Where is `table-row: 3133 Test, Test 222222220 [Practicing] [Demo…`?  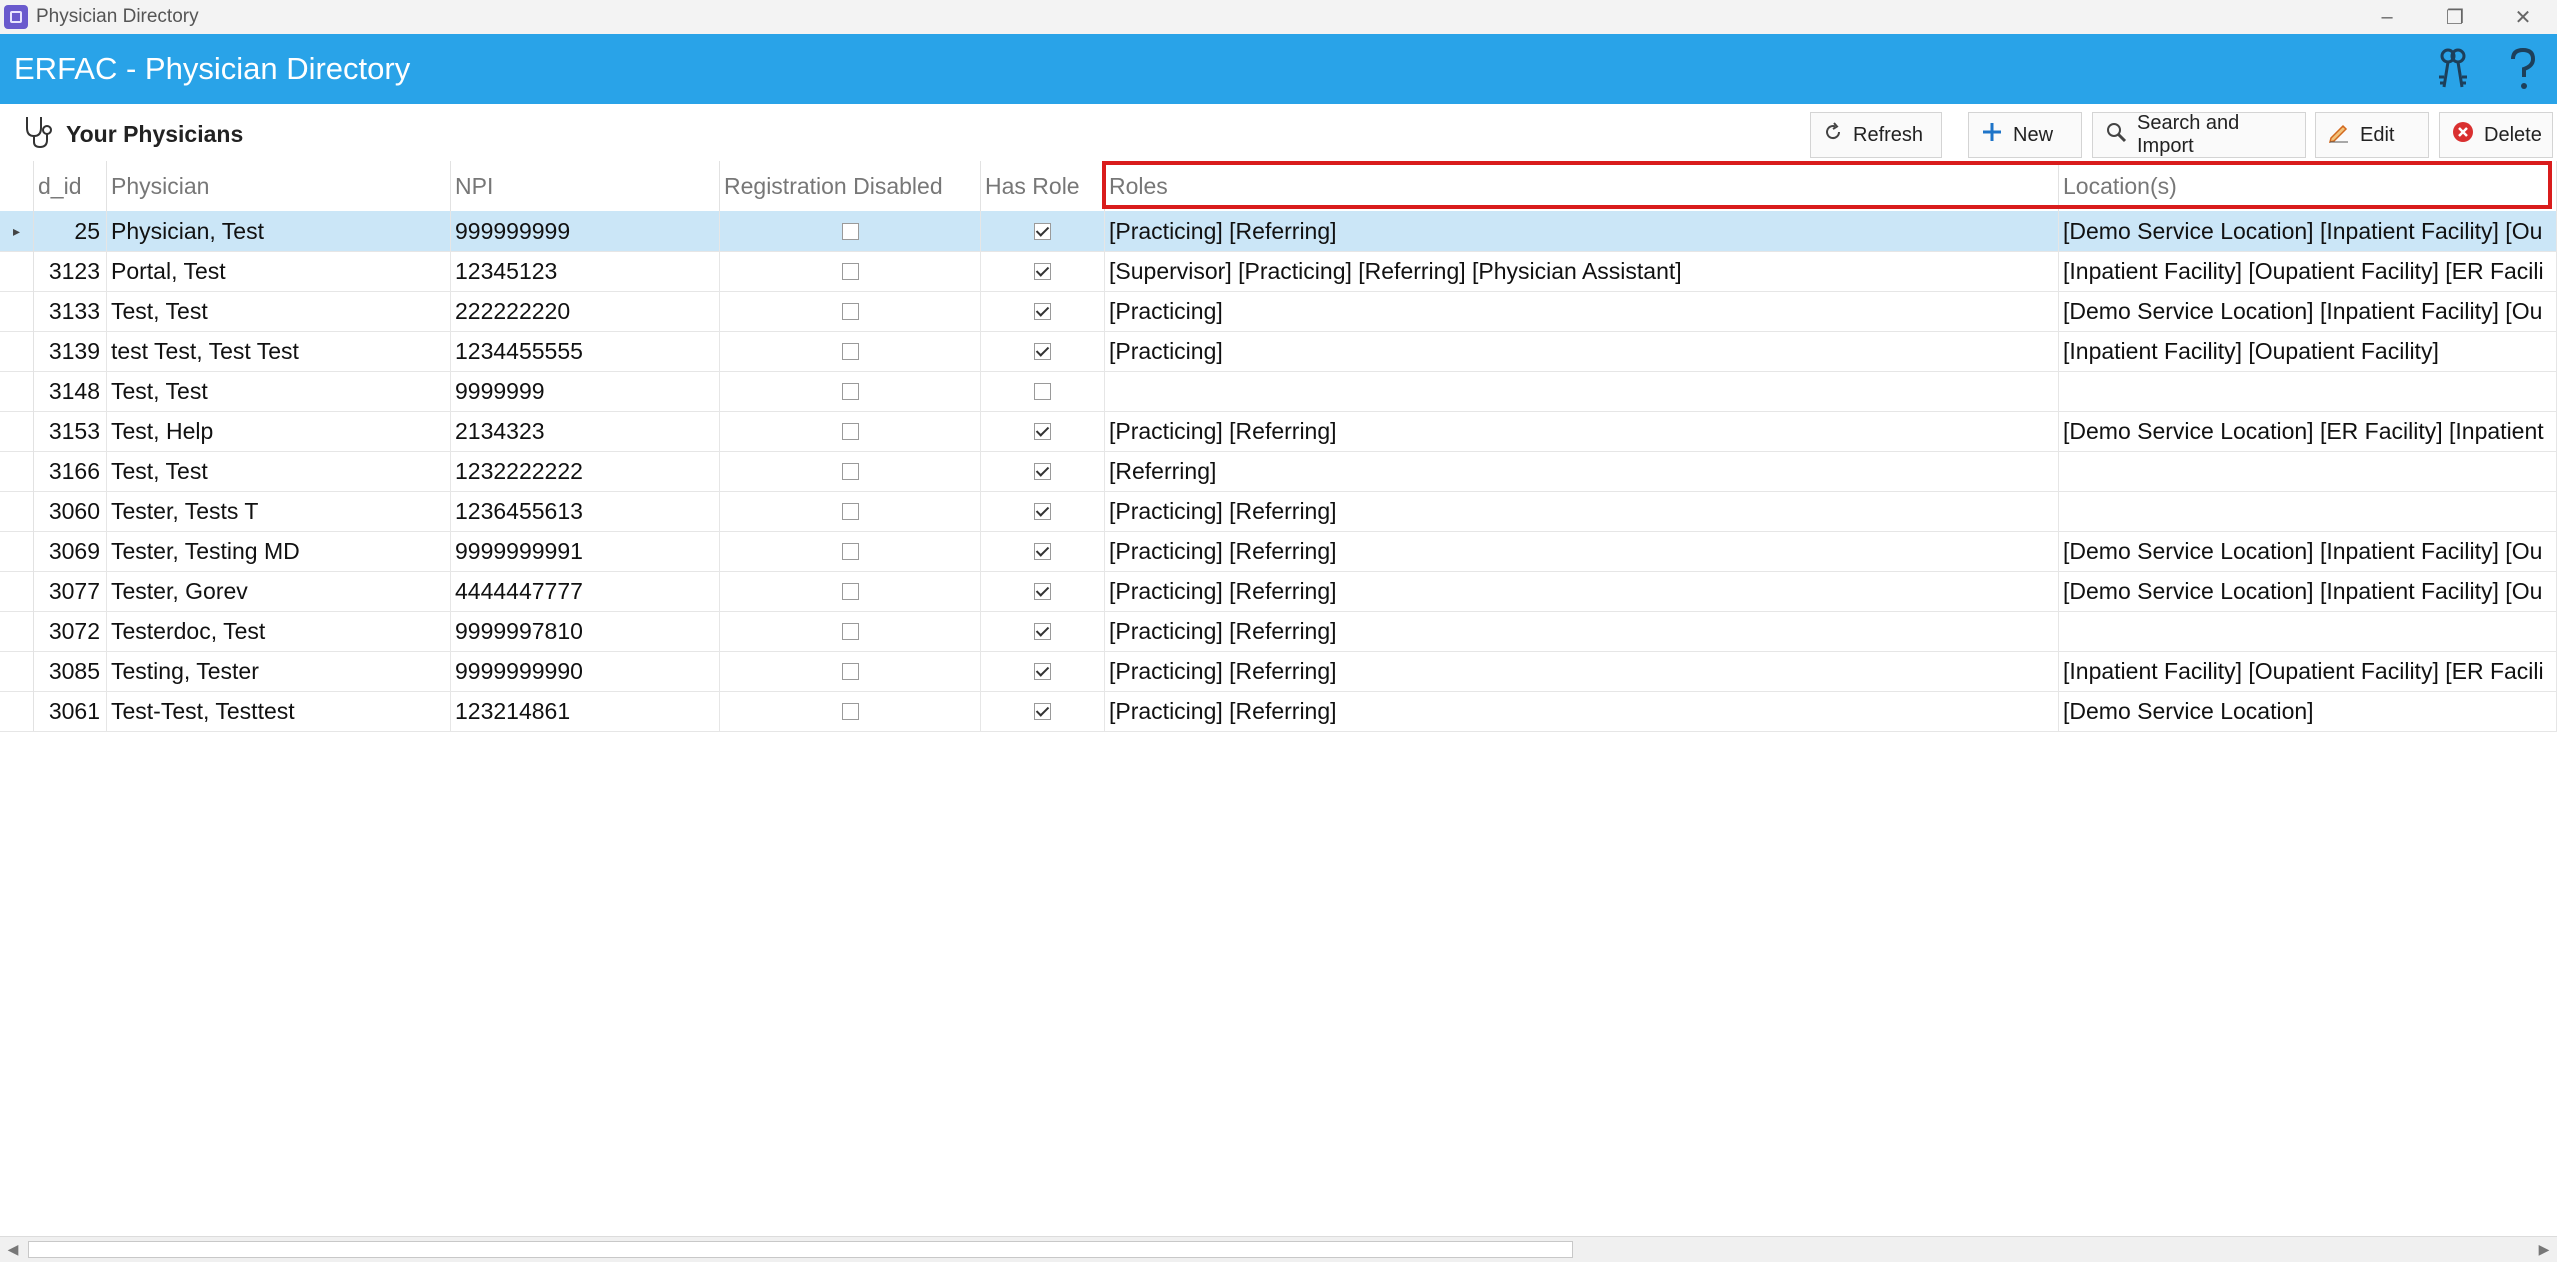 table-row: 3133 Test, Test 222222220 [Practicing] [Demo… is located at coordinates (1278, 311).